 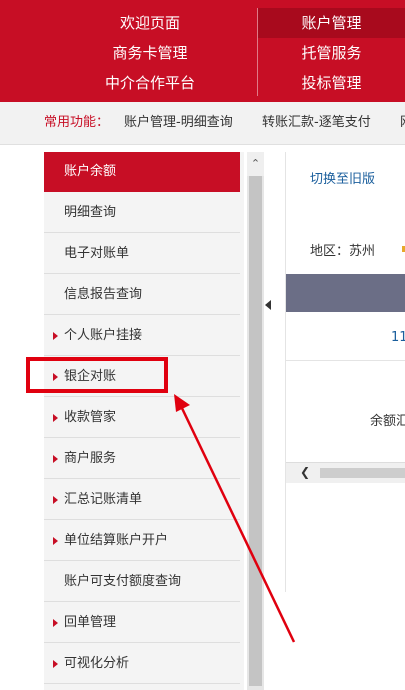 What do you see at coordinates (235, 518) in the screenshot?
I see `annotation-arrow` at bounding box center [235, 518].